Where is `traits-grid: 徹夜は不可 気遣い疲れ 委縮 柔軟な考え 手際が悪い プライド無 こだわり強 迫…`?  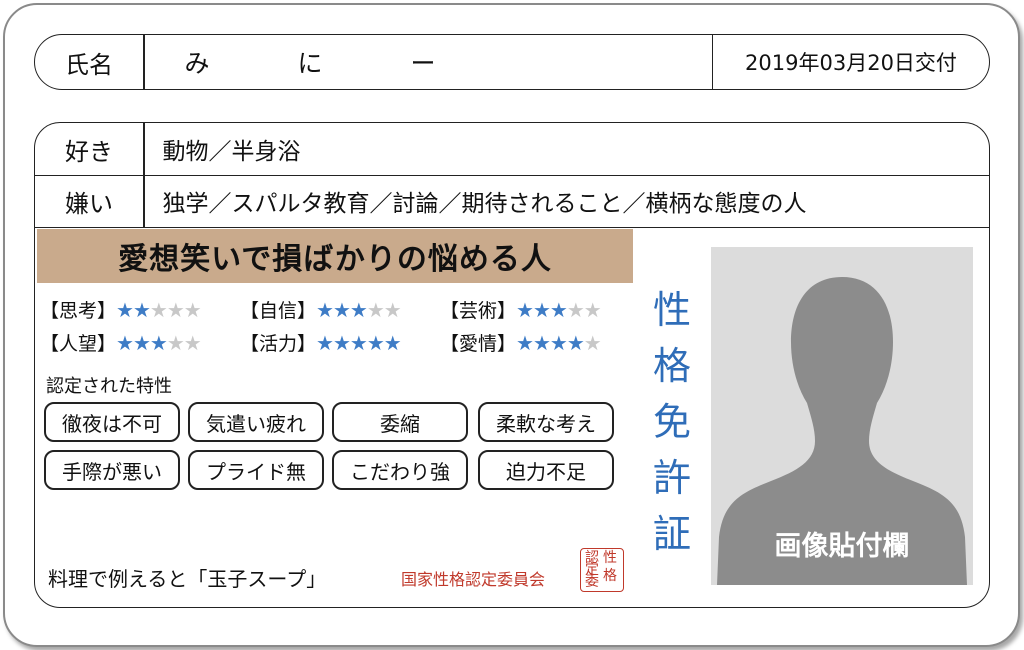 traits-grid: 徹夜は不可 気遣い疲れ 委縮 柔軟な考え 手際が悪い プライド無 こだわり強 迫… is located at coordinates (329, 445).